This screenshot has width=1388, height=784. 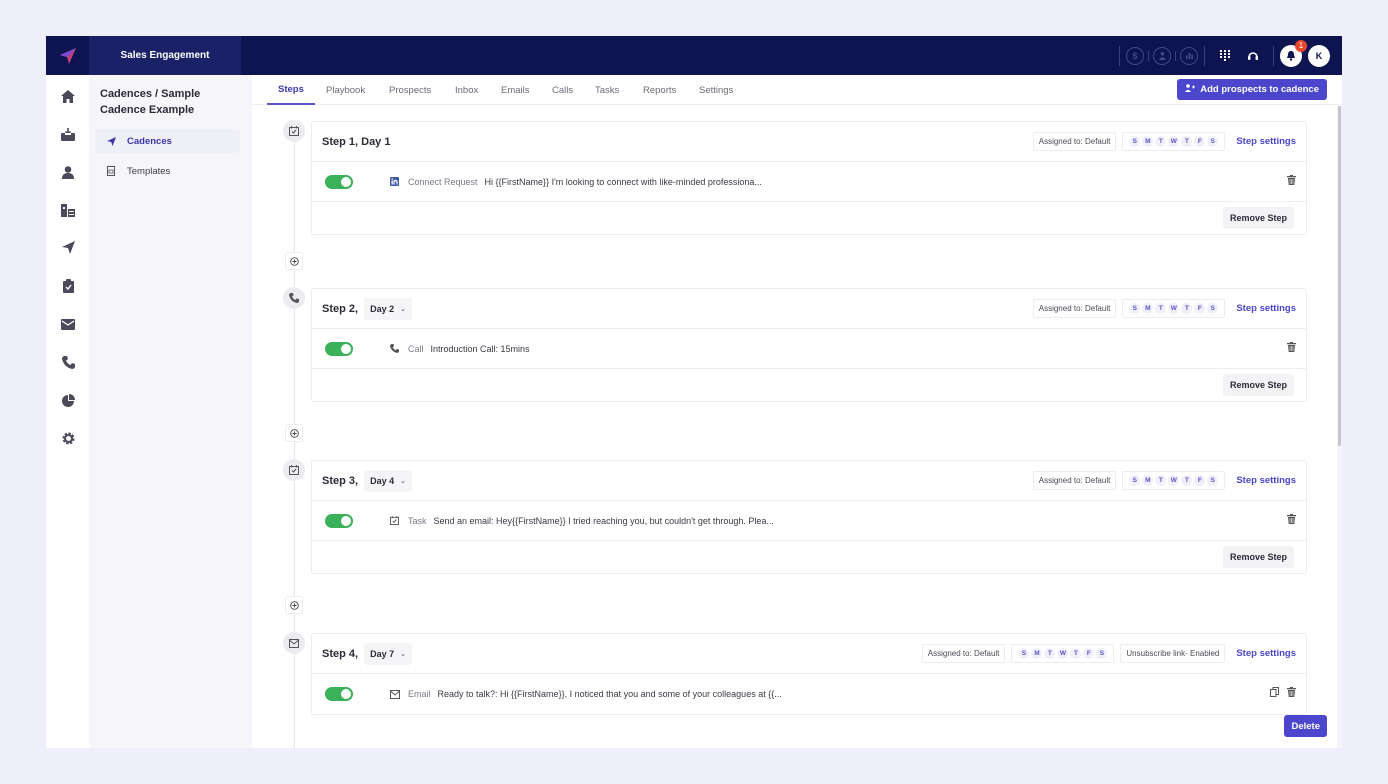 What do you see at coordinates (1293, 53) in the screenshot?
I see `bell-icon: 1` at bounding box center [1293, 53].